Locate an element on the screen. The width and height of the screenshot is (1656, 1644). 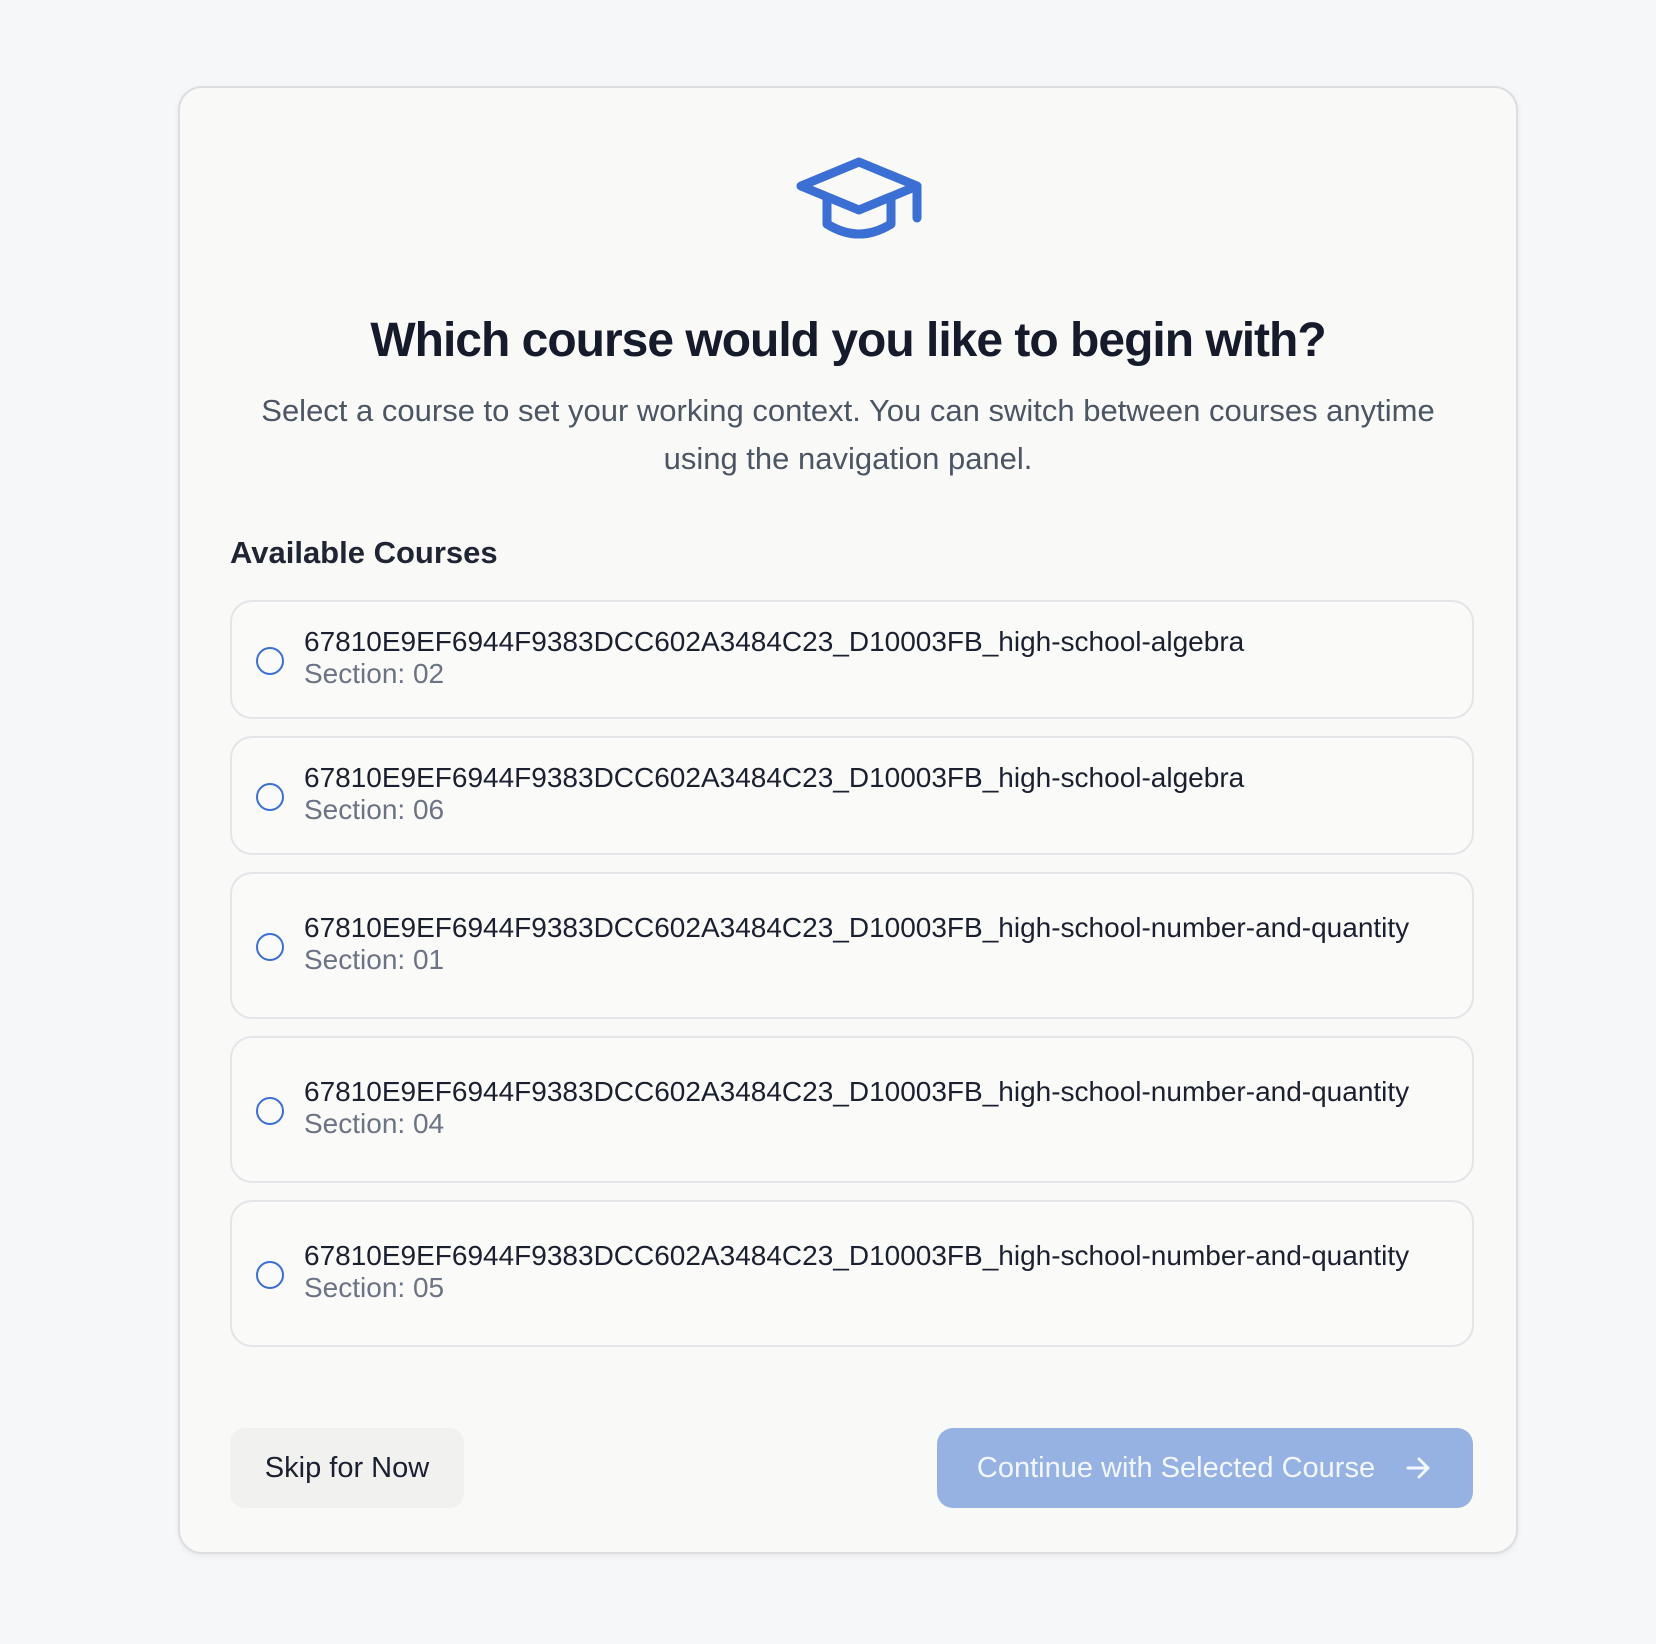
skip-button: Skip for Now is located at coordinates (347, 1468).